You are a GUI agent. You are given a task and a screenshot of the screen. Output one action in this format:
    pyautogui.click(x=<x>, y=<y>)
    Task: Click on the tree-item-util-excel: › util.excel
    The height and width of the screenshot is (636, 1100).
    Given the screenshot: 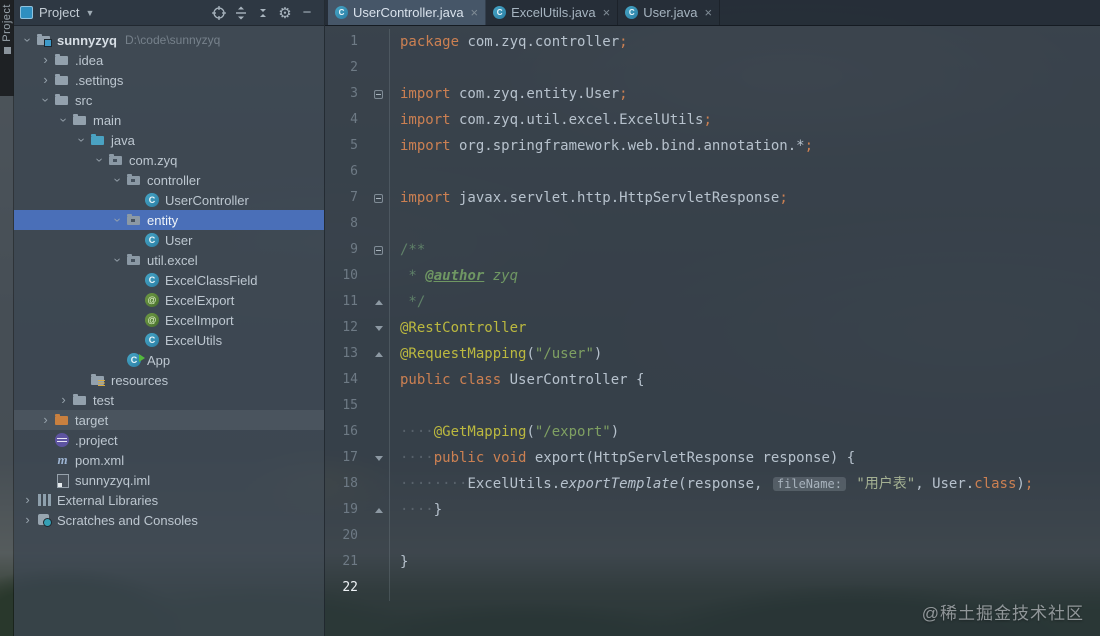 What is the action you would take?
    pyautogui.click(x=169, y=260)
    